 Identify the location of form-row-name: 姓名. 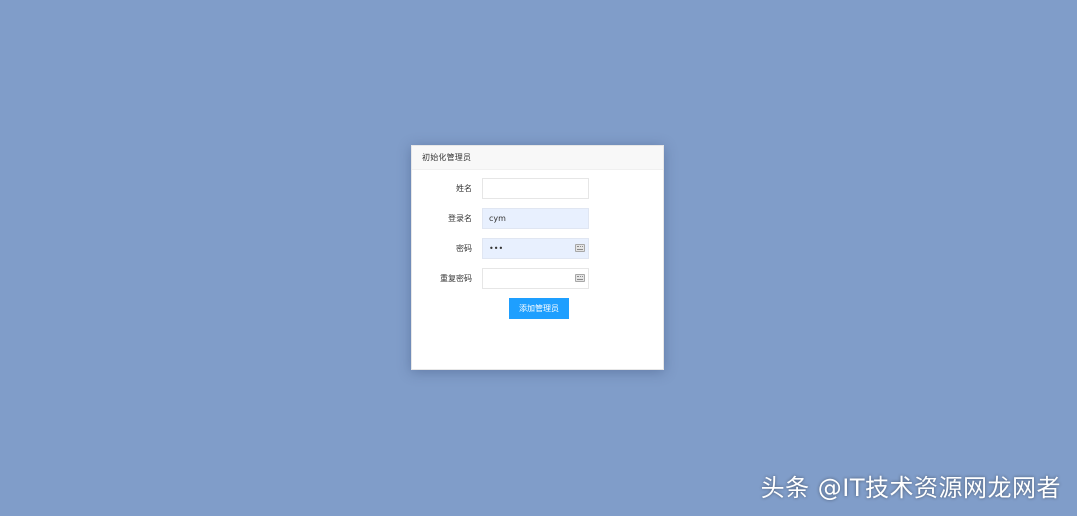
(537, 188).